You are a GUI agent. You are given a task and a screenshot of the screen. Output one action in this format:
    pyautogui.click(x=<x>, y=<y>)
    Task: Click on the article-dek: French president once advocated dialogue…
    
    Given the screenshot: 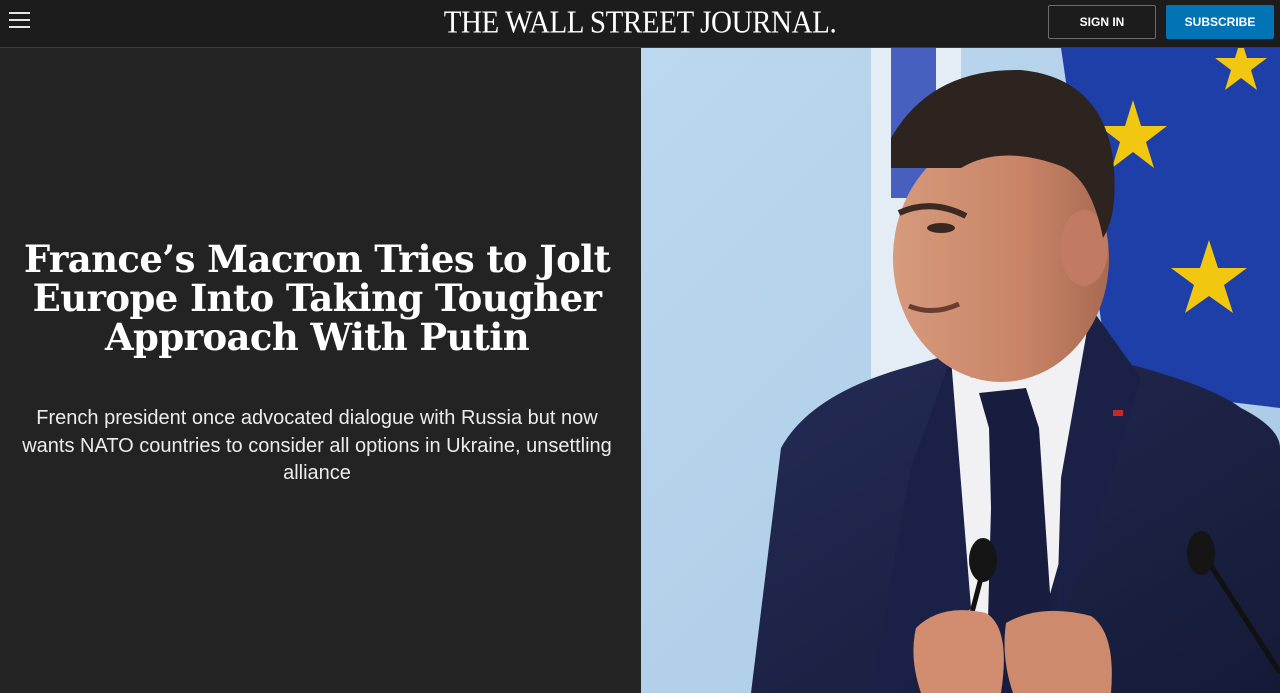 What is the action you would take?
    pyautogui.click(x=317, y=445)
    